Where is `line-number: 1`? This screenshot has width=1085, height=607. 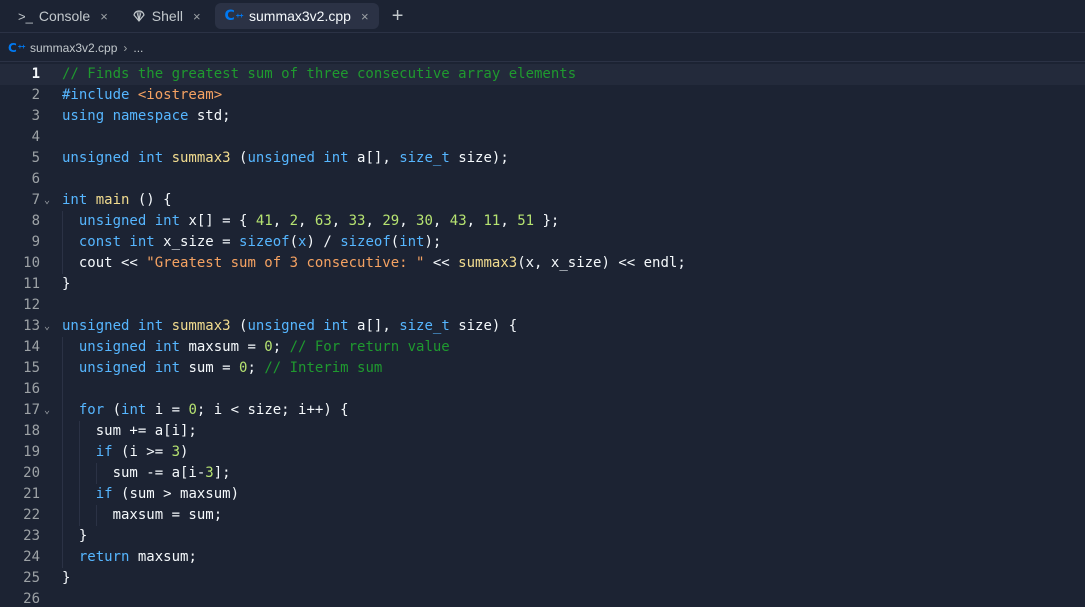 line-number: 1 is located at coordinates (20, 74).